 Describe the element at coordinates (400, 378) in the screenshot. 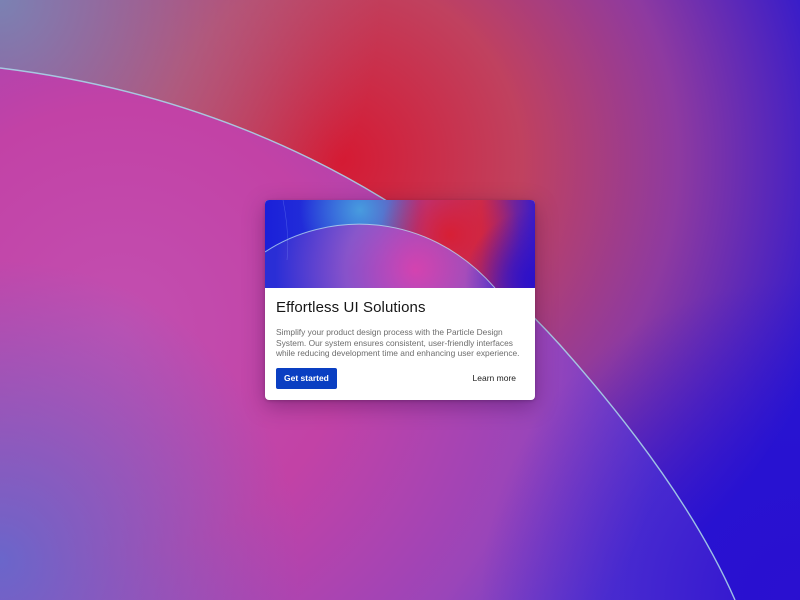

I see `card-actions: Get started Learn more` at that location.